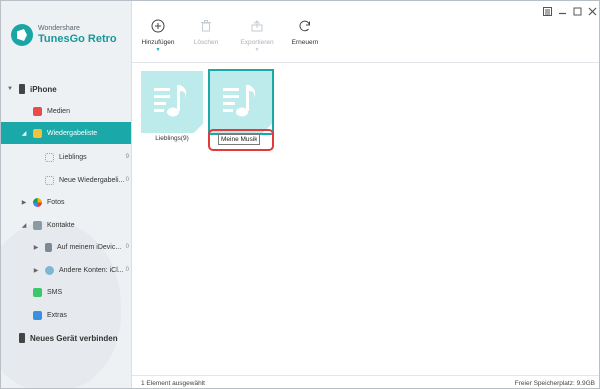  Describe the element at coordinates (55, 292) in the screenshot. I see `sidebar-item-label: SMS` at that location.